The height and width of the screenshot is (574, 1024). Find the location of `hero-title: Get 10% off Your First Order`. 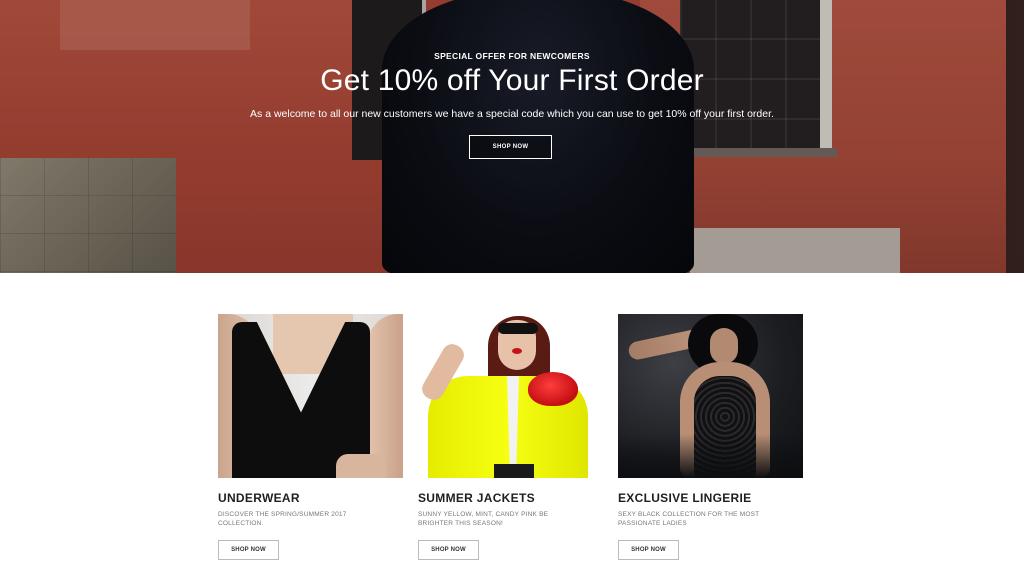

hero-title: Get 10% off Your First Order is located at coordinates (512, 80).